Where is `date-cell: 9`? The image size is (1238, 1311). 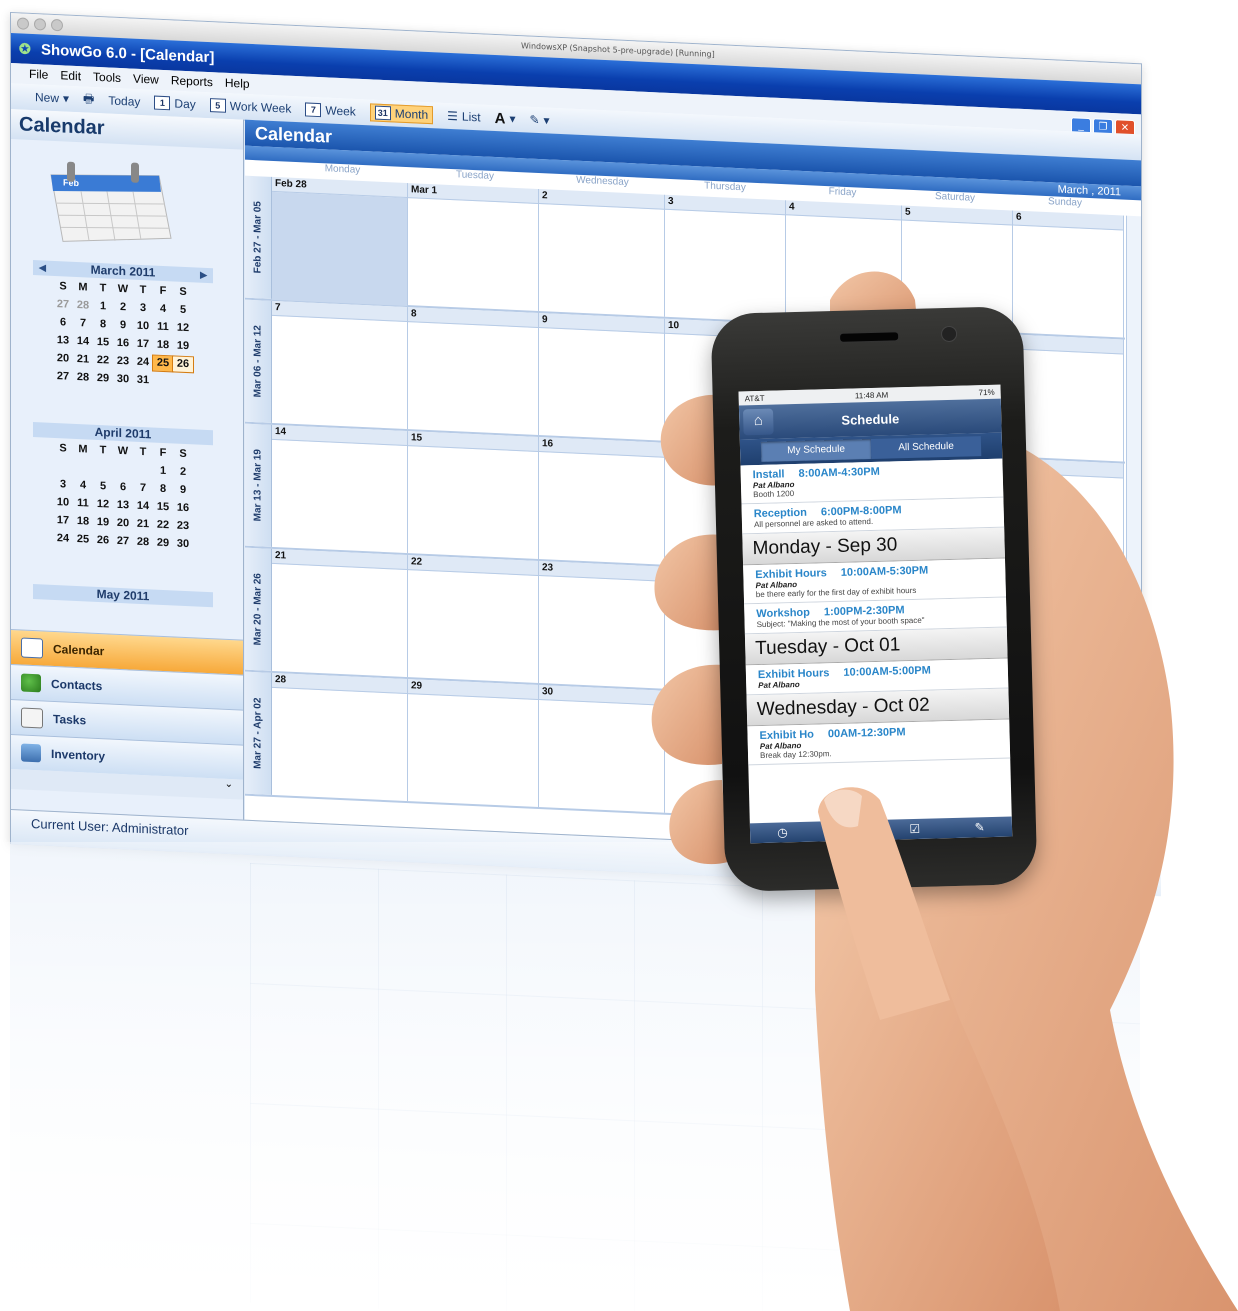 date-cell: 9 is located at coordinates (183, 490).